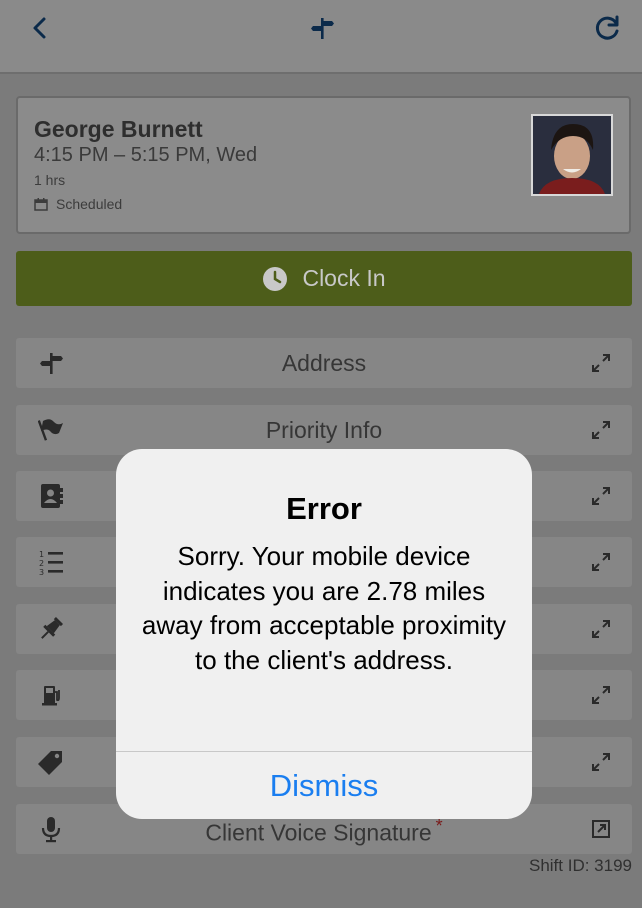 This screenshot has height=908, width=642. Describe the element at coordinates (41, 204) in the screenshot. I see `calendar-icon` at that location.